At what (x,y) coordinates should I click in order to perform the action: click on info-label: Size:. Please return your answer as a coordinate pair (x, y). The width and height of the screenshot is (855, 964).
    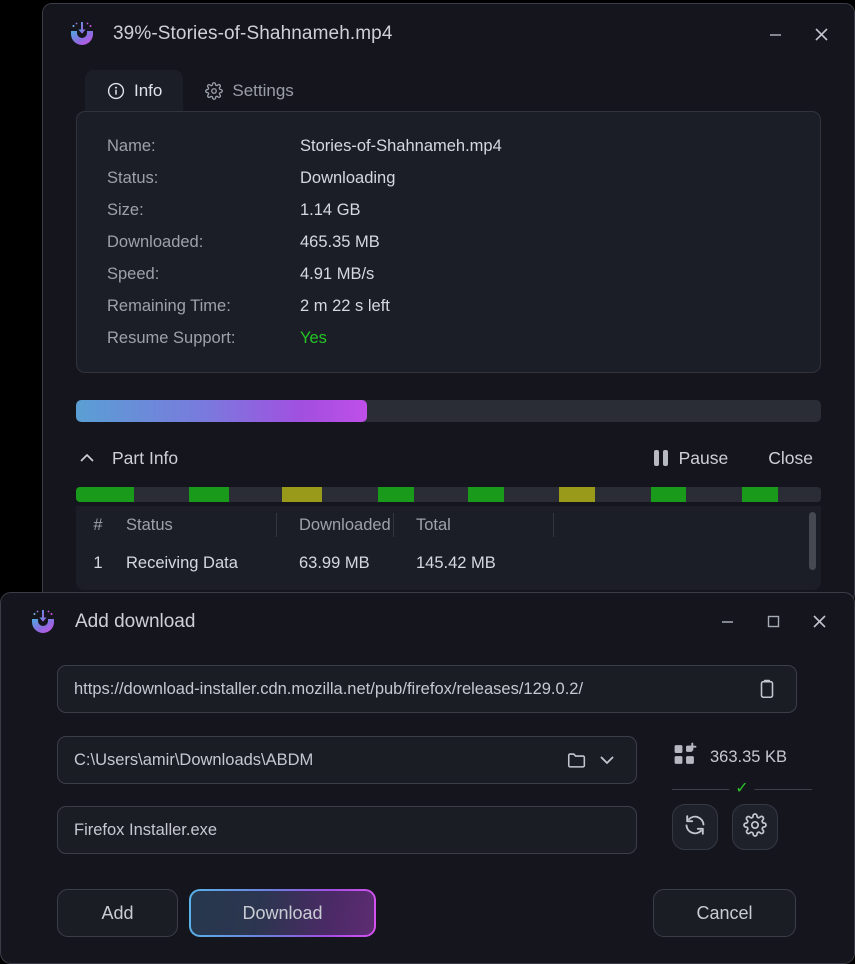
    Looking at the image, I should click on (125, 209).